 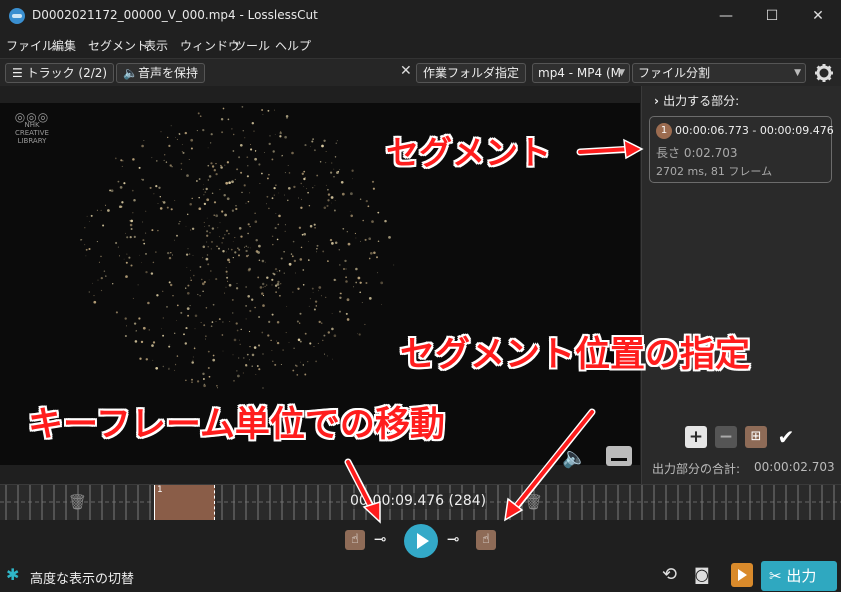 I want to click on set-cut-end-icon: ☝, so click(x=486, y=540).